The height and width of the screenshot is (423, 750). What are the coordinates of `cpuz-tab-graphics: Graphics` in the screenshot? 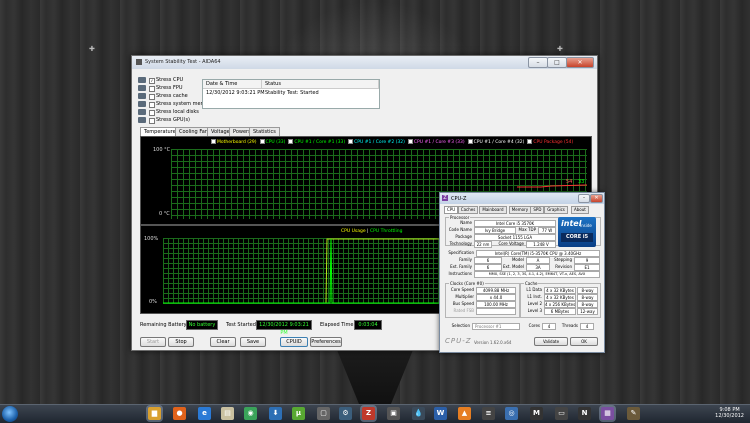 It's located at (556, 210).